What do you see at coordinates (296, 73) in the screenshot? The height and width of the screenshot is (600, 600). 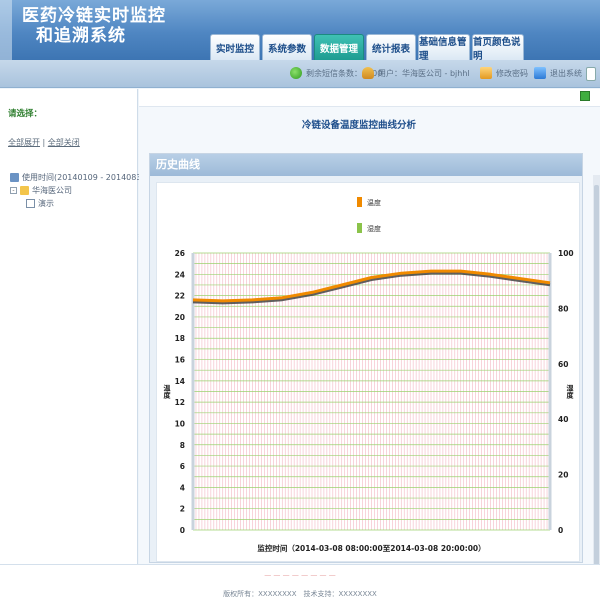 I see `sms-icon` at bounding box center [296, 73].